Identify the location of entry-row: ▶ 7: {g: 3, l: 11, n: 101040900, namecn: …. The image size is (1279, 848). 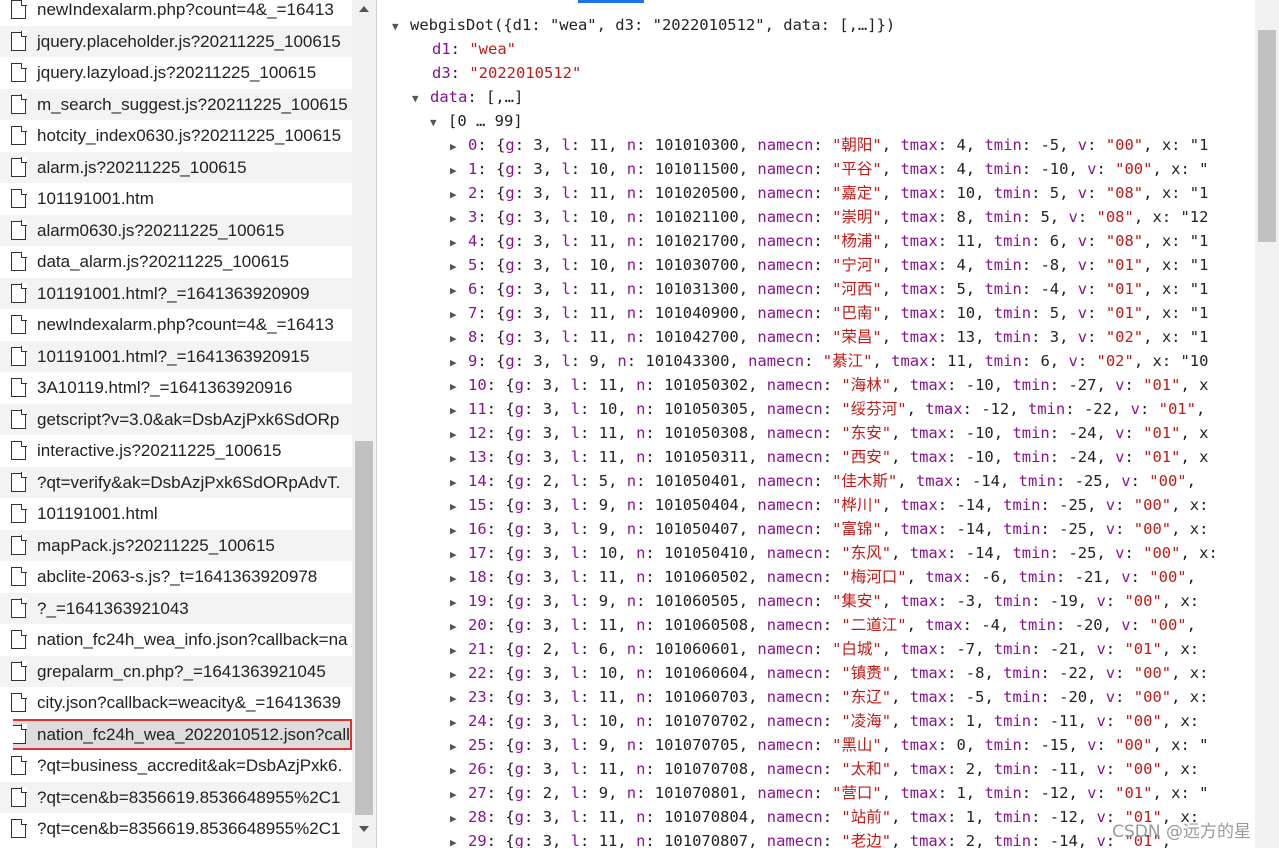
(818, 313).